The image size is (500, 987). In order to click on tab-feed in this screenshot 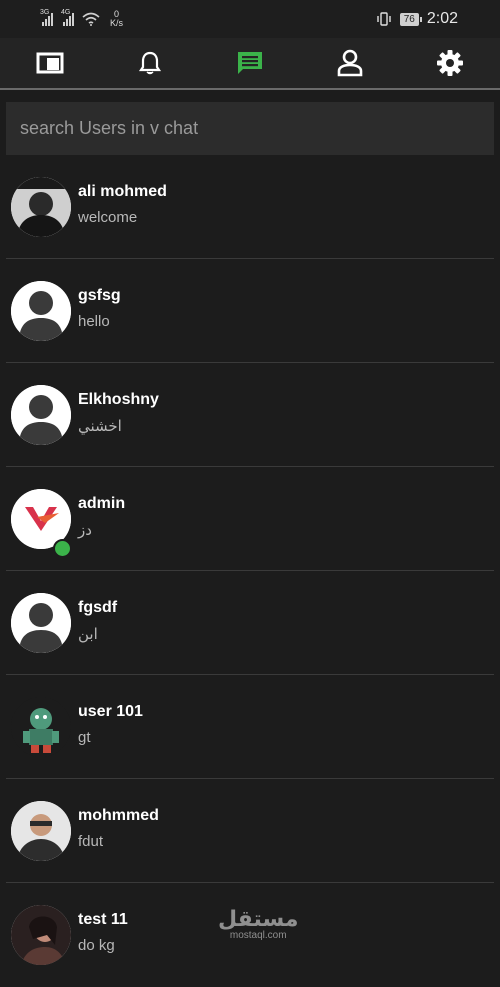, I will do `click(50, 63)`.